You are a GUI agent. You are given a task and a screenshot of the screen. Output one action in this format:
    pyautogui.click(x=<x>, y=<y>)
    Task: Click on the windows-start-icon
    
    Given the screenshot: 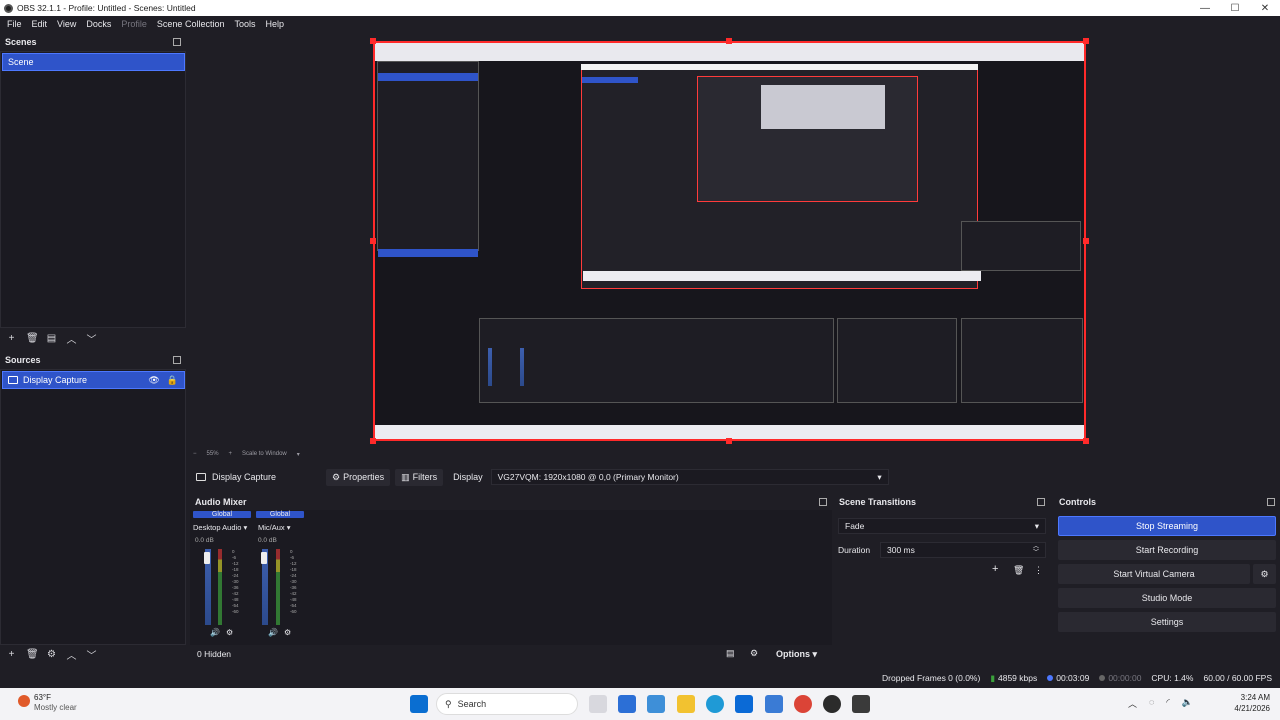 What is the action you would take?
    pyautogui.click(x=419, y=704)
    